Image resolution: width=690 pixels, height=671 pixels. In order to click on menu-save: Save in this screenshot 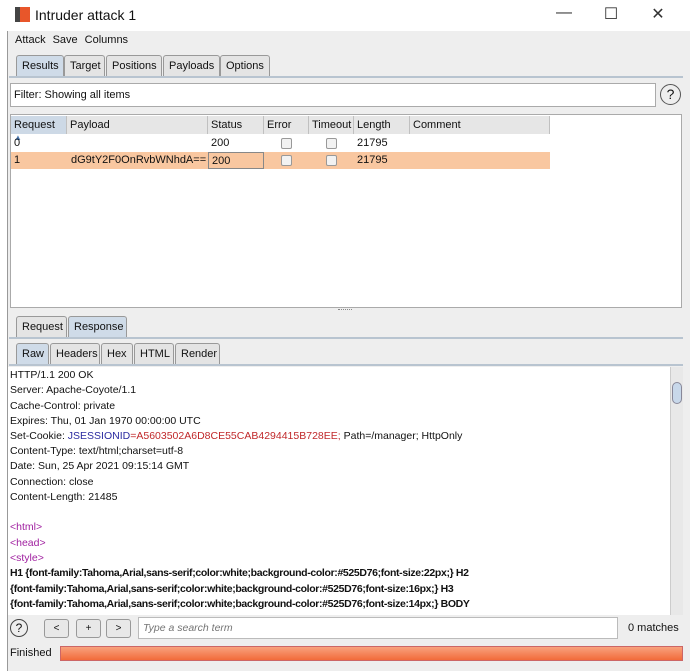, I will do `click(65, 40)`.